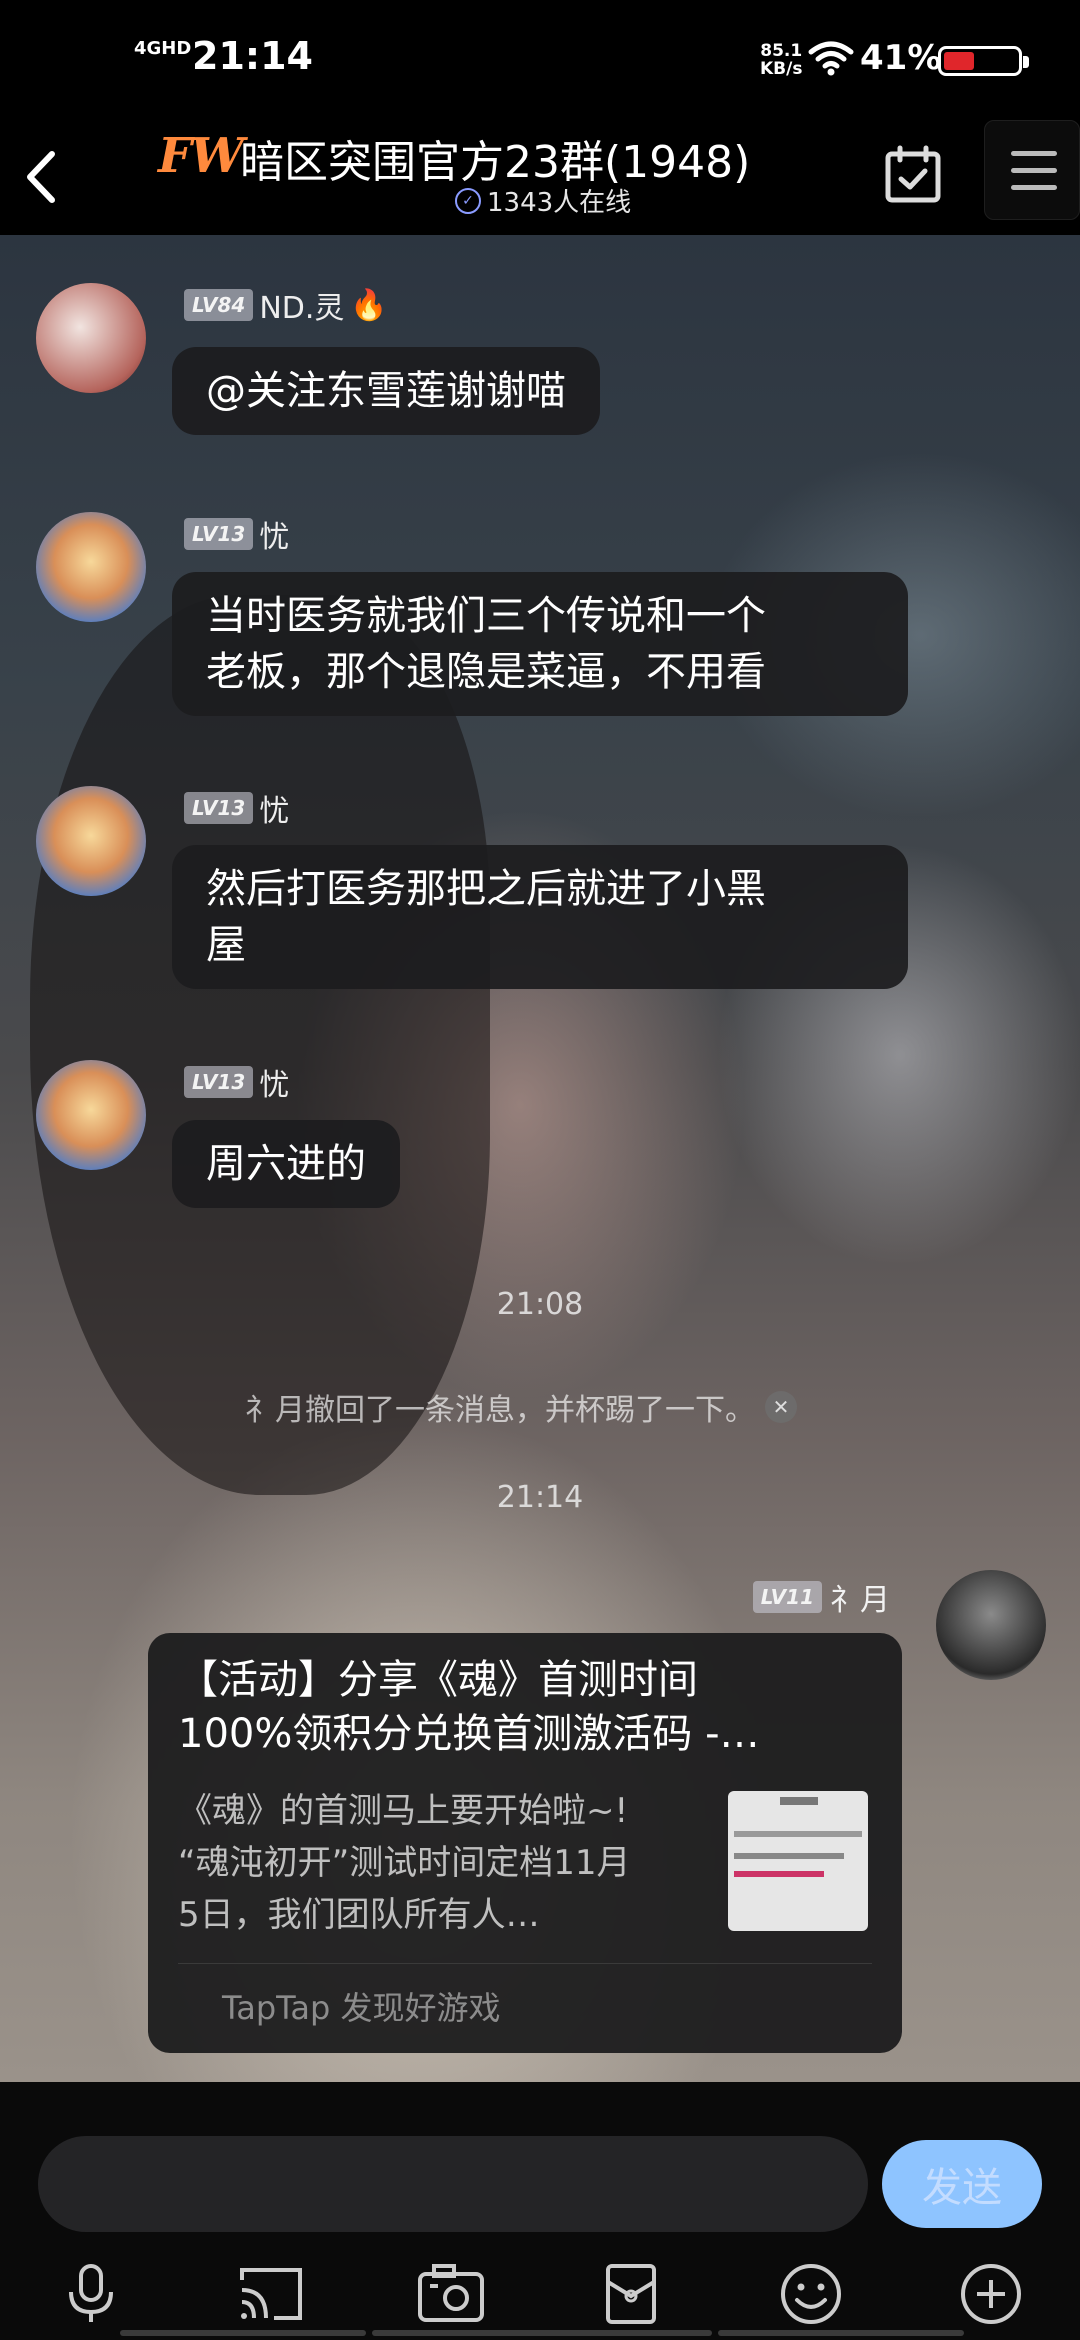 The height and width of the screenshot is (2340, 1080). What do you see at coordinates (219, 305) in the screenshot?
I see `level-badge: LV84` at bounding box center [219, 305].